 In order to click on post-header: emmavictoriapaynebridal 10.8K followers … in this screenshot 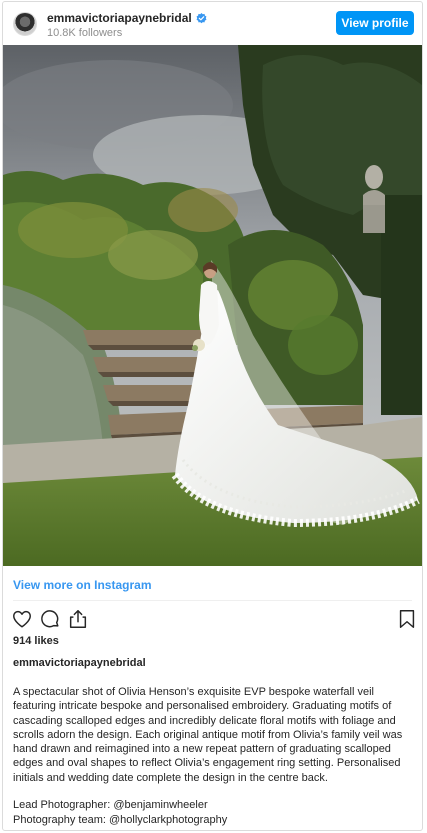, I will do `click(212, 23)`.